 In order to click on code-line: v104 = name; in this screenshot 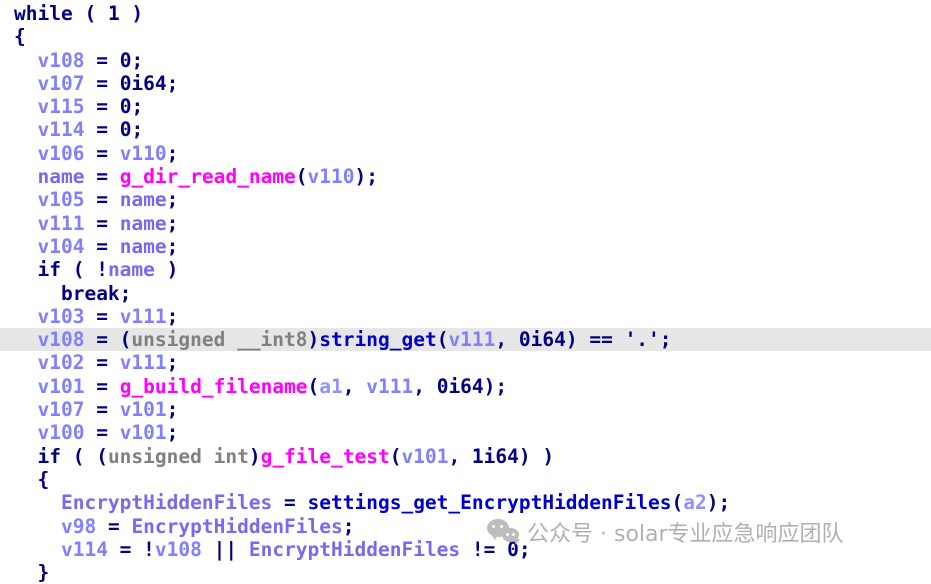, I will do `click(465, 246)`.